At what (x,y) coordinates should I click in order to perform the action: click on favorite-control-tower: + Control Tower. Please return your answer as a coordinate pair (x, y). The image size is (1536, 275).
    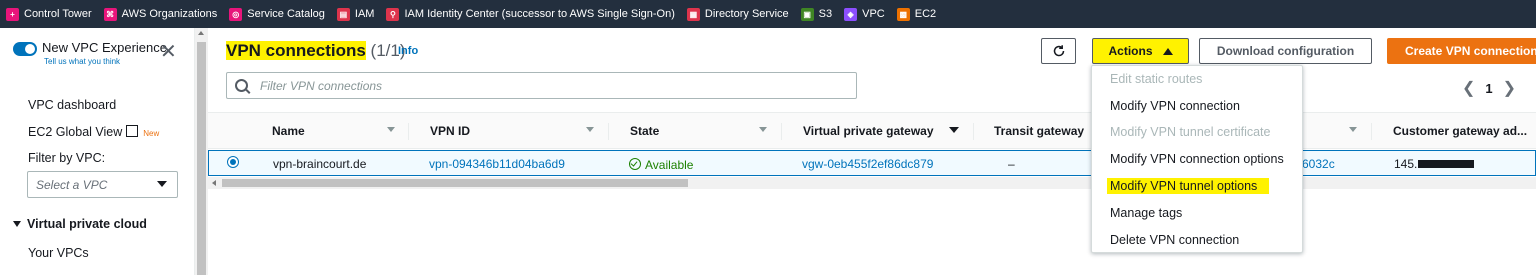
    Looking at the image, I should click on (49, 14).